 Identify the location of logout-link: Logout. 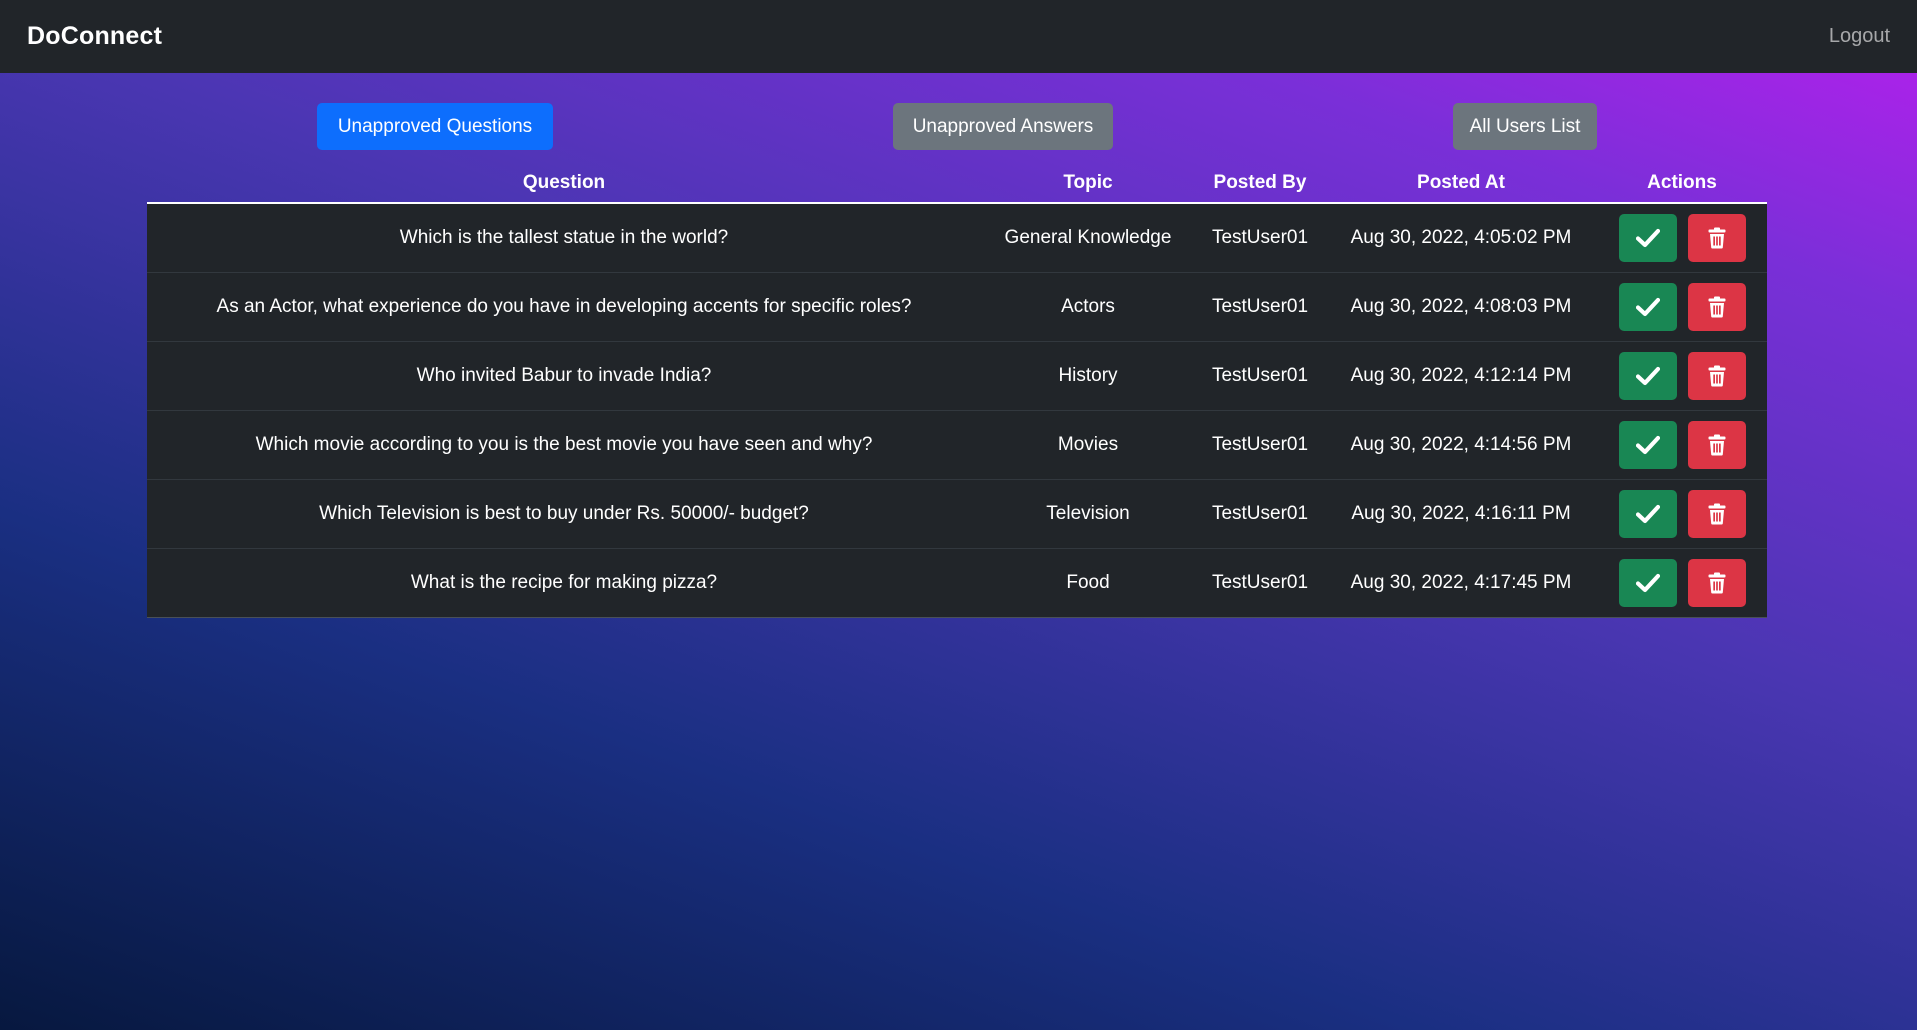
(1859, 36).